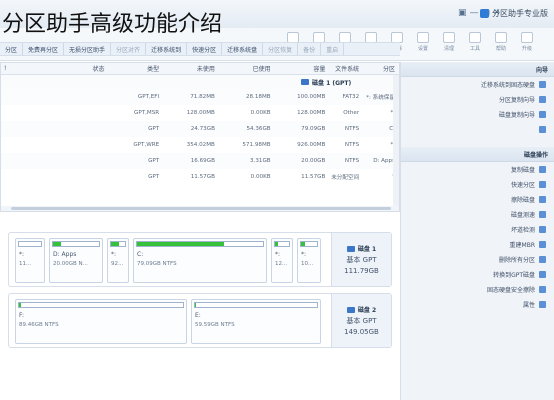  I want to click on bad-sector-icon, so click(542, 229).